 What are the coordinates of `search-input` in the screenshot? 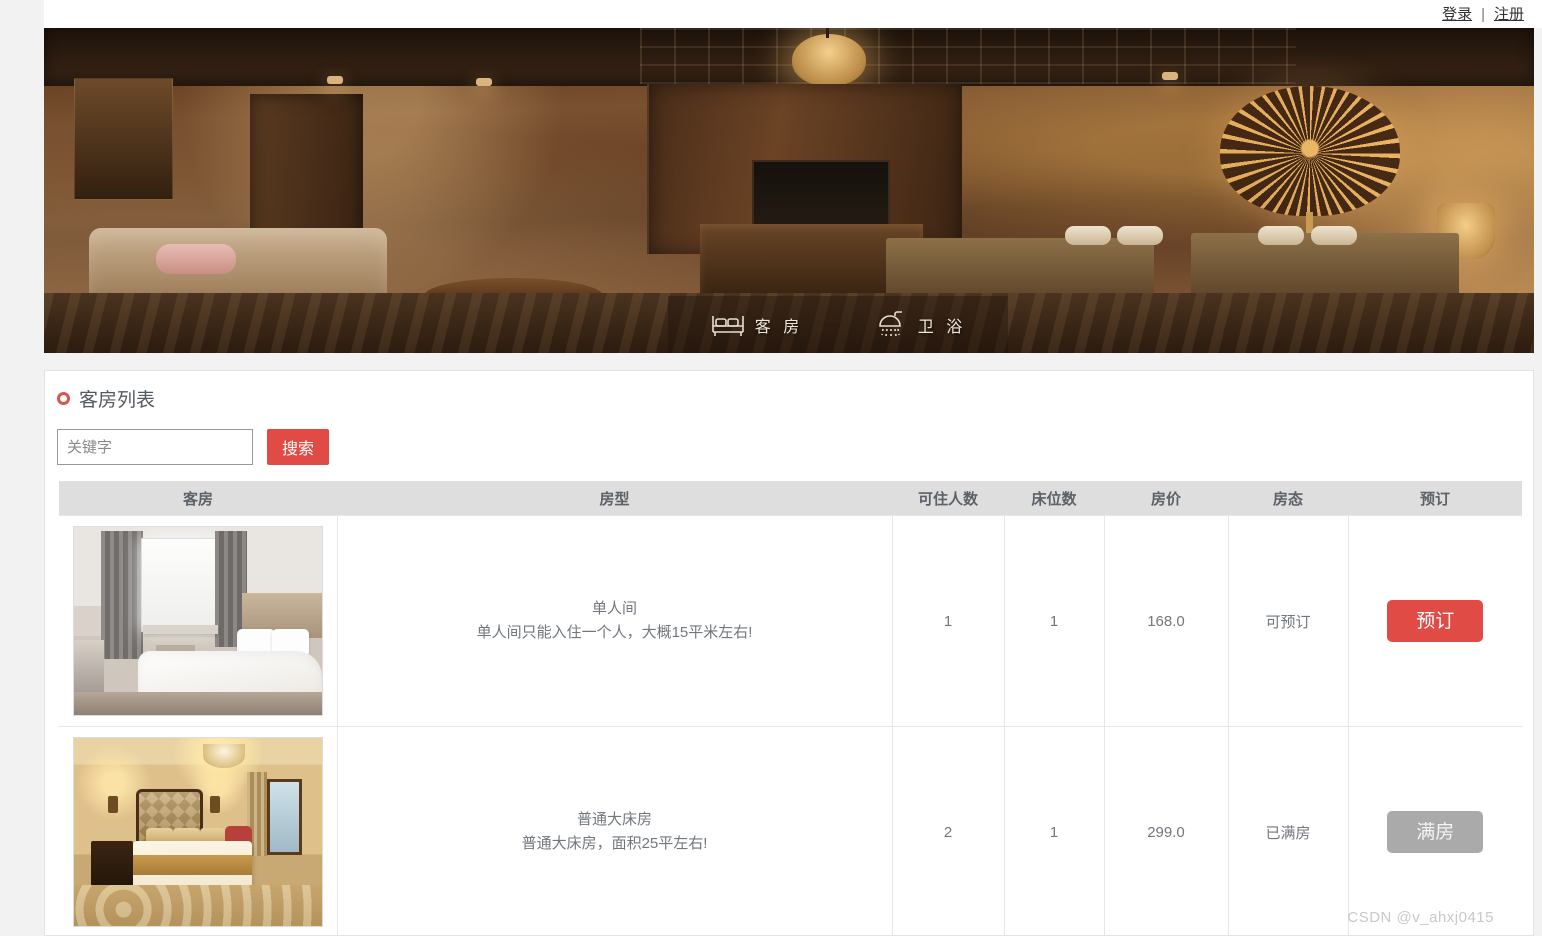 It's located at (155, 447).